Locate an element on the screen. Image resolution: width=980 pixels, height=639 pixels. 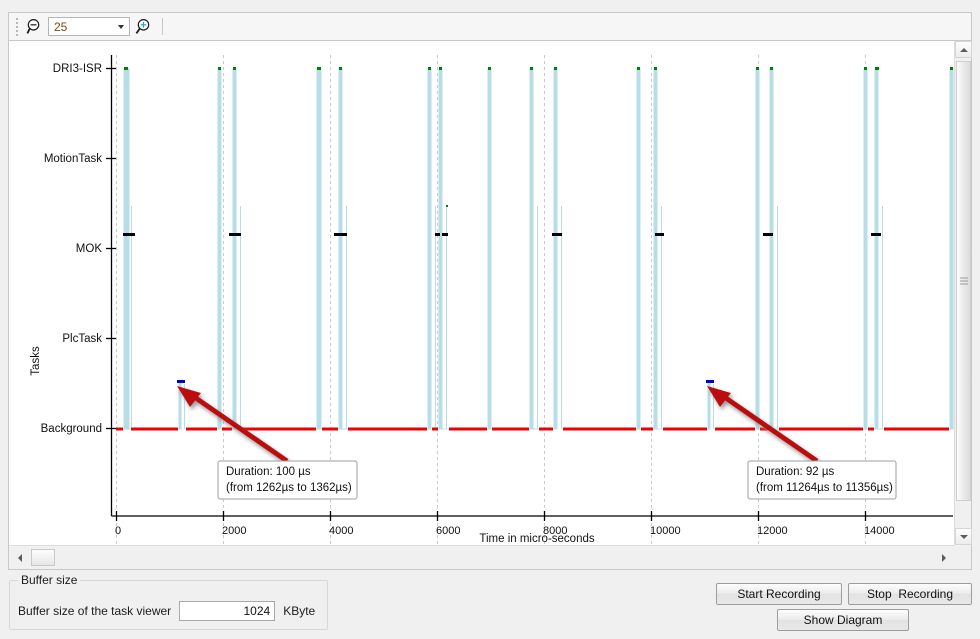
buffer-size-unit: KByte is located at coordinates (299, 611).